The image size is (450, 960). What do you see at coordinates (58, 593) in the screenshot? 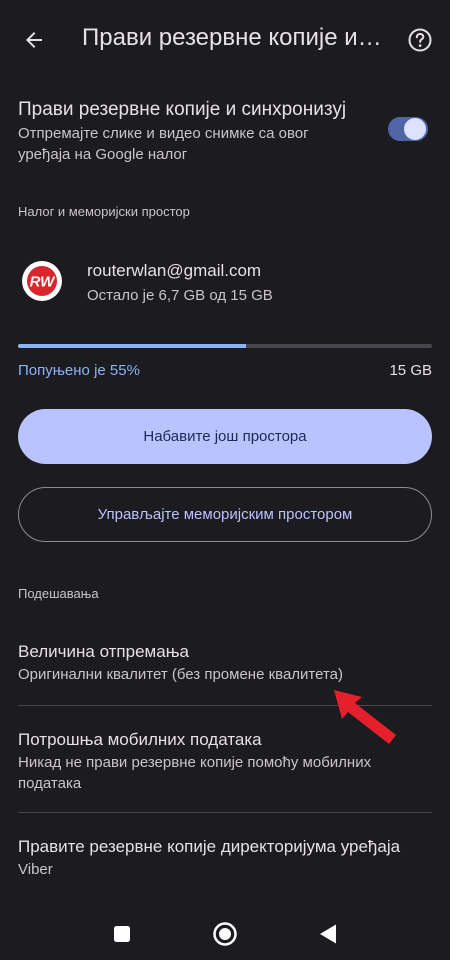
I see `settings-section-header: Подешавања` at bounding box center [58, 593].